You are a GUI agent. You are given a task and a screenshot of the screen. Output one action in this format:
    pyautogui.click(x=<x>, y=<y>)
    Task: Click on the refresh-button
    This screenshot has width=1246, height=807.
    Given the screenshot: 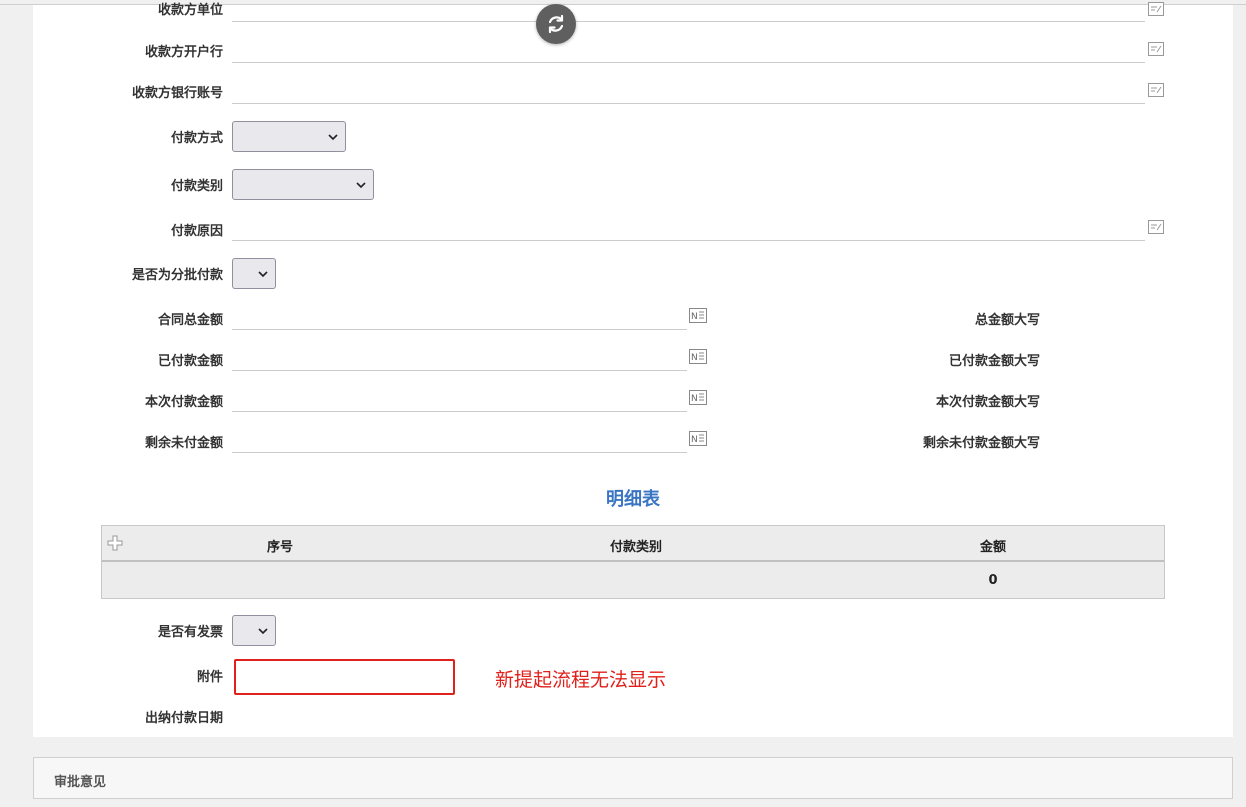 What is the action you would take?
    pyautogui.click(x=556, y=24)
    